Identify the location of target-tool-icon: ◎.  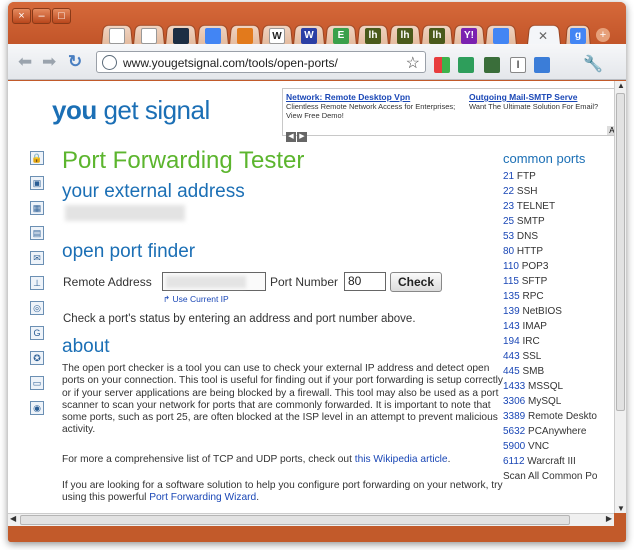
(37, 308).